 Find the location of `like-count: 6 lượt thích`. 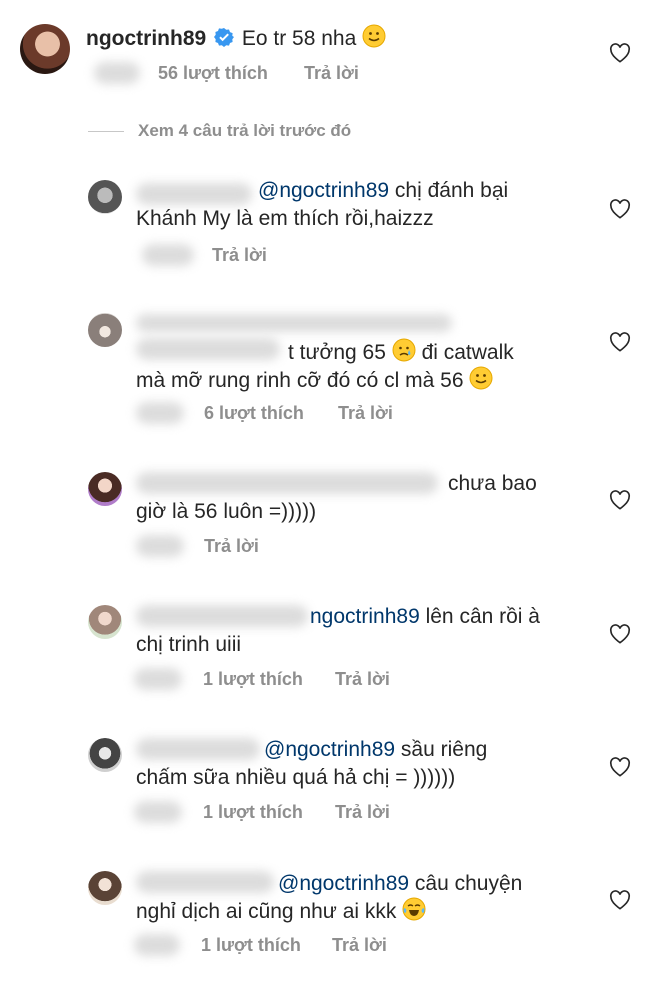

like-count: 6 lượt thích is located at coordinates (254, 413).